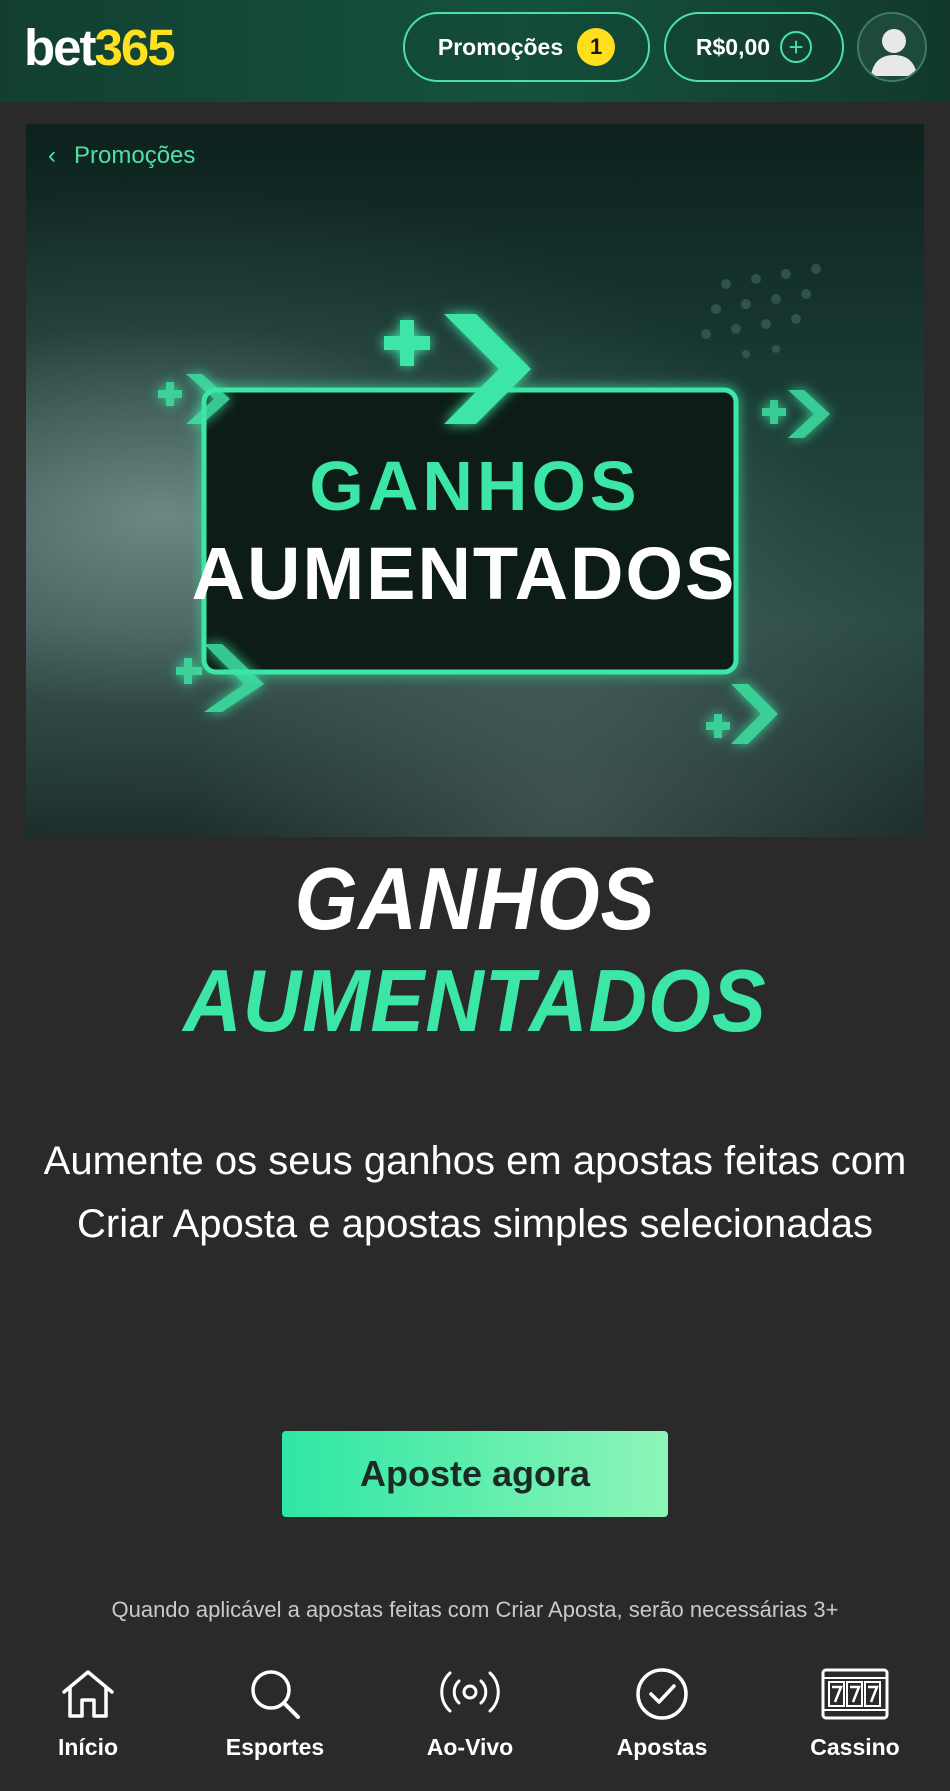 The image size is (950, 1791). What do you see at coordinates (475, 1000) in the screenshot?
I see `promo-title-line2: AUMENTADOS` at bounding box center [475, 1000].